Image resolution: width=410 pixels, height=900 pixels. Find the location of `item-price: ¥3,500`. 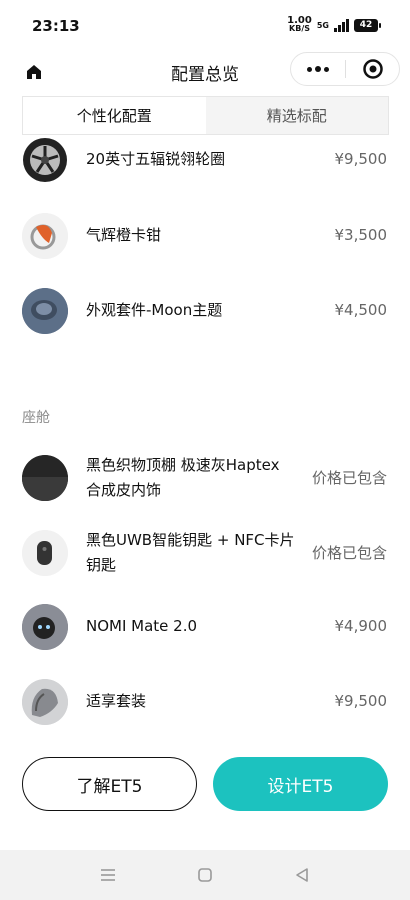

item-price: ¥3,500 is located at coordinates (361, 235).